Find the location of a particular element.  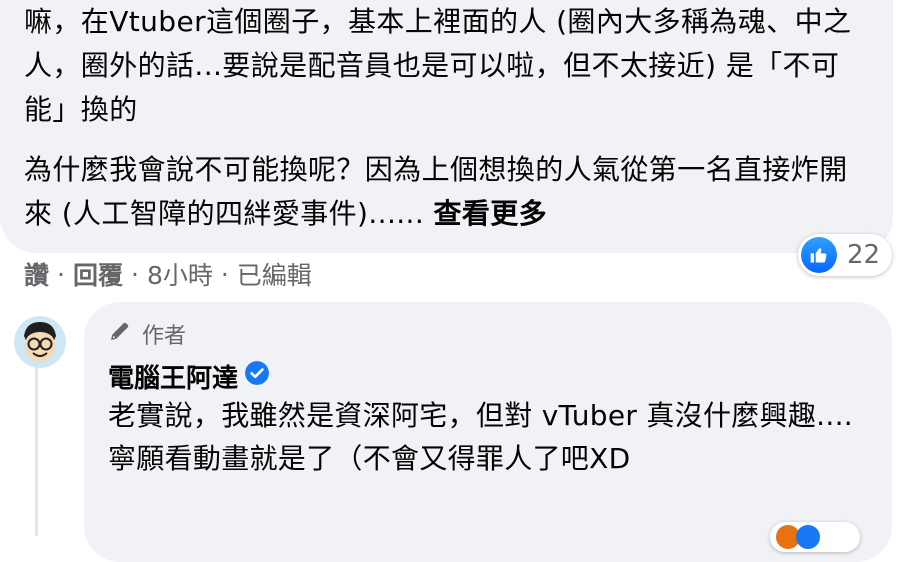

thread-line is located at coordinates (36, 451).